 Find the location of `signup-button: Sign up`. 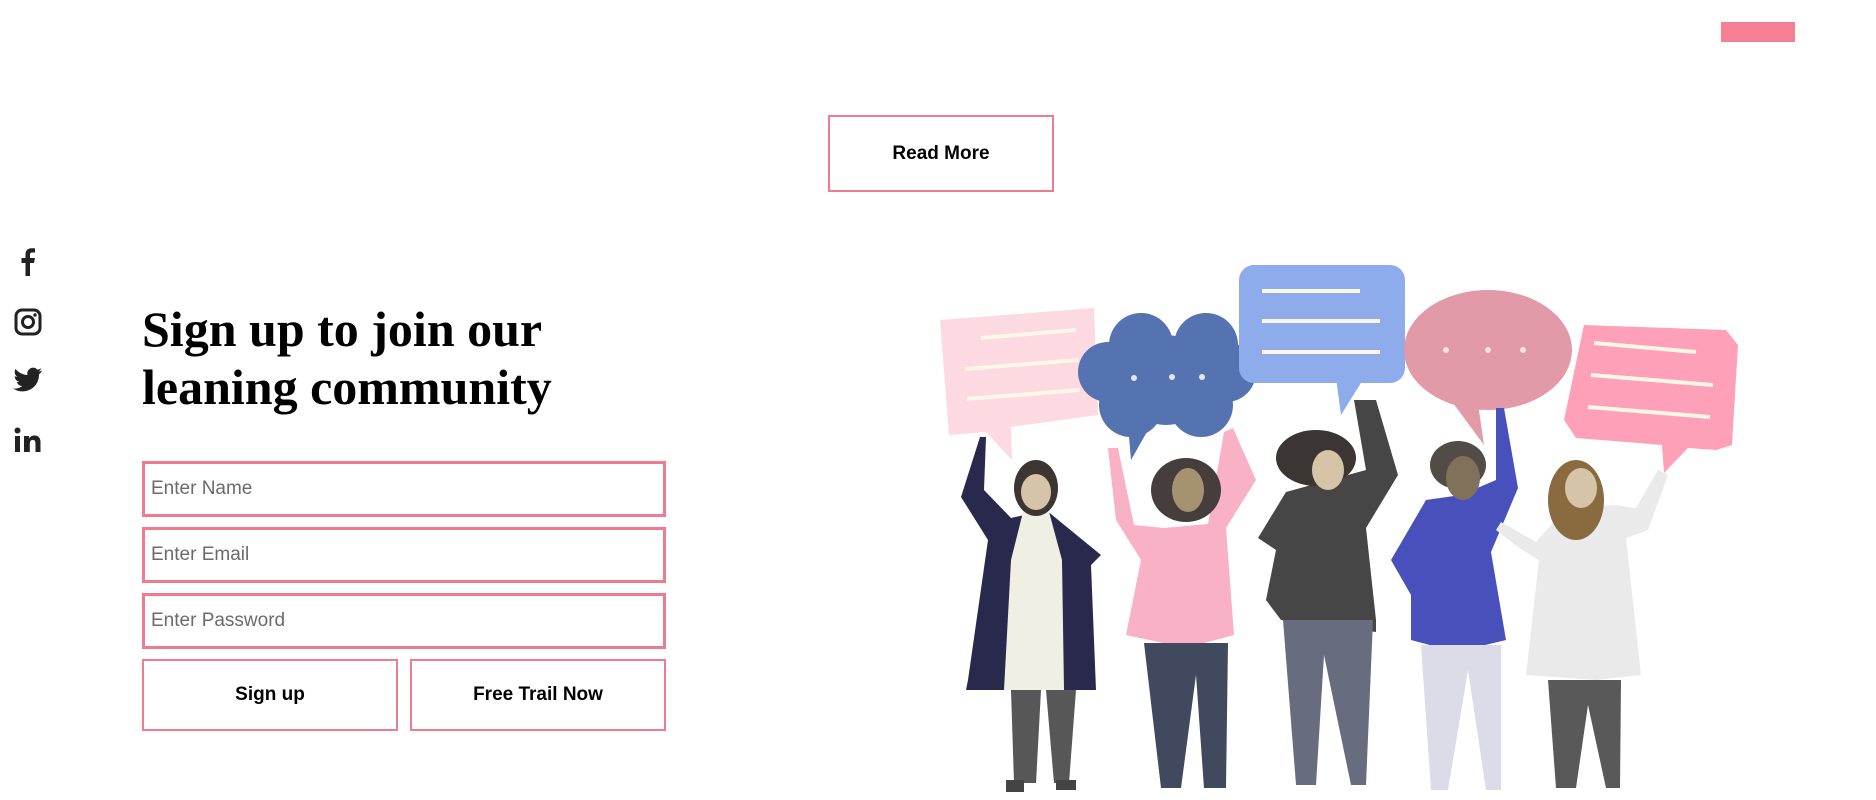

signup-button: Sign up is located at coordinates (270, 695).